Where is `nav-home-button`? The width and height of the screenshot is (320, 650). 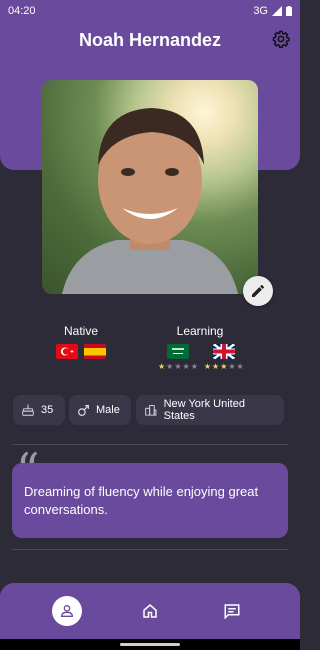 nav-home-button is located at coordinates (150, 611).